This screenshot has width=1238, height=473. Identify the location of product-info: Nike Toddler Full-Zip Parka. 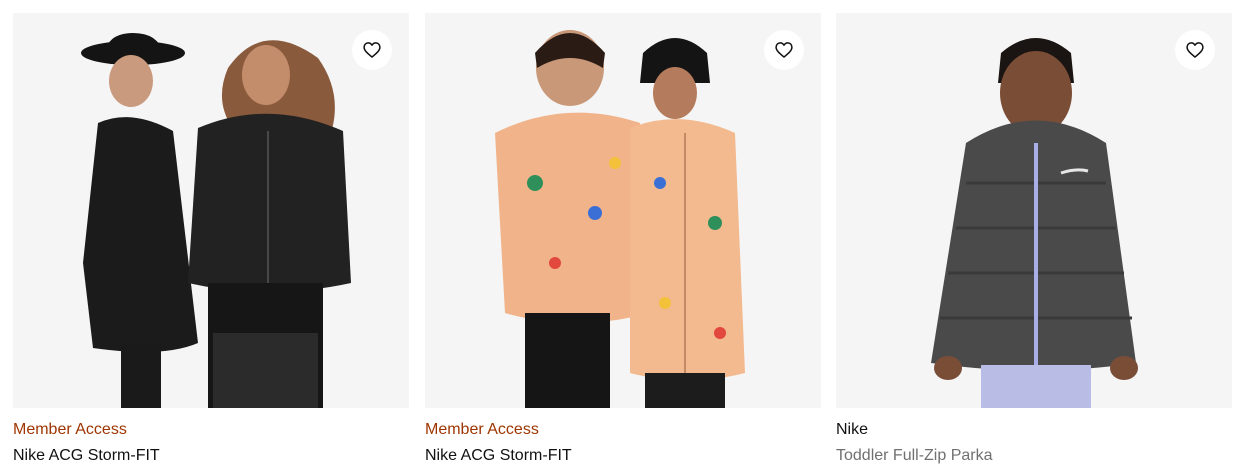
(1034, 437).